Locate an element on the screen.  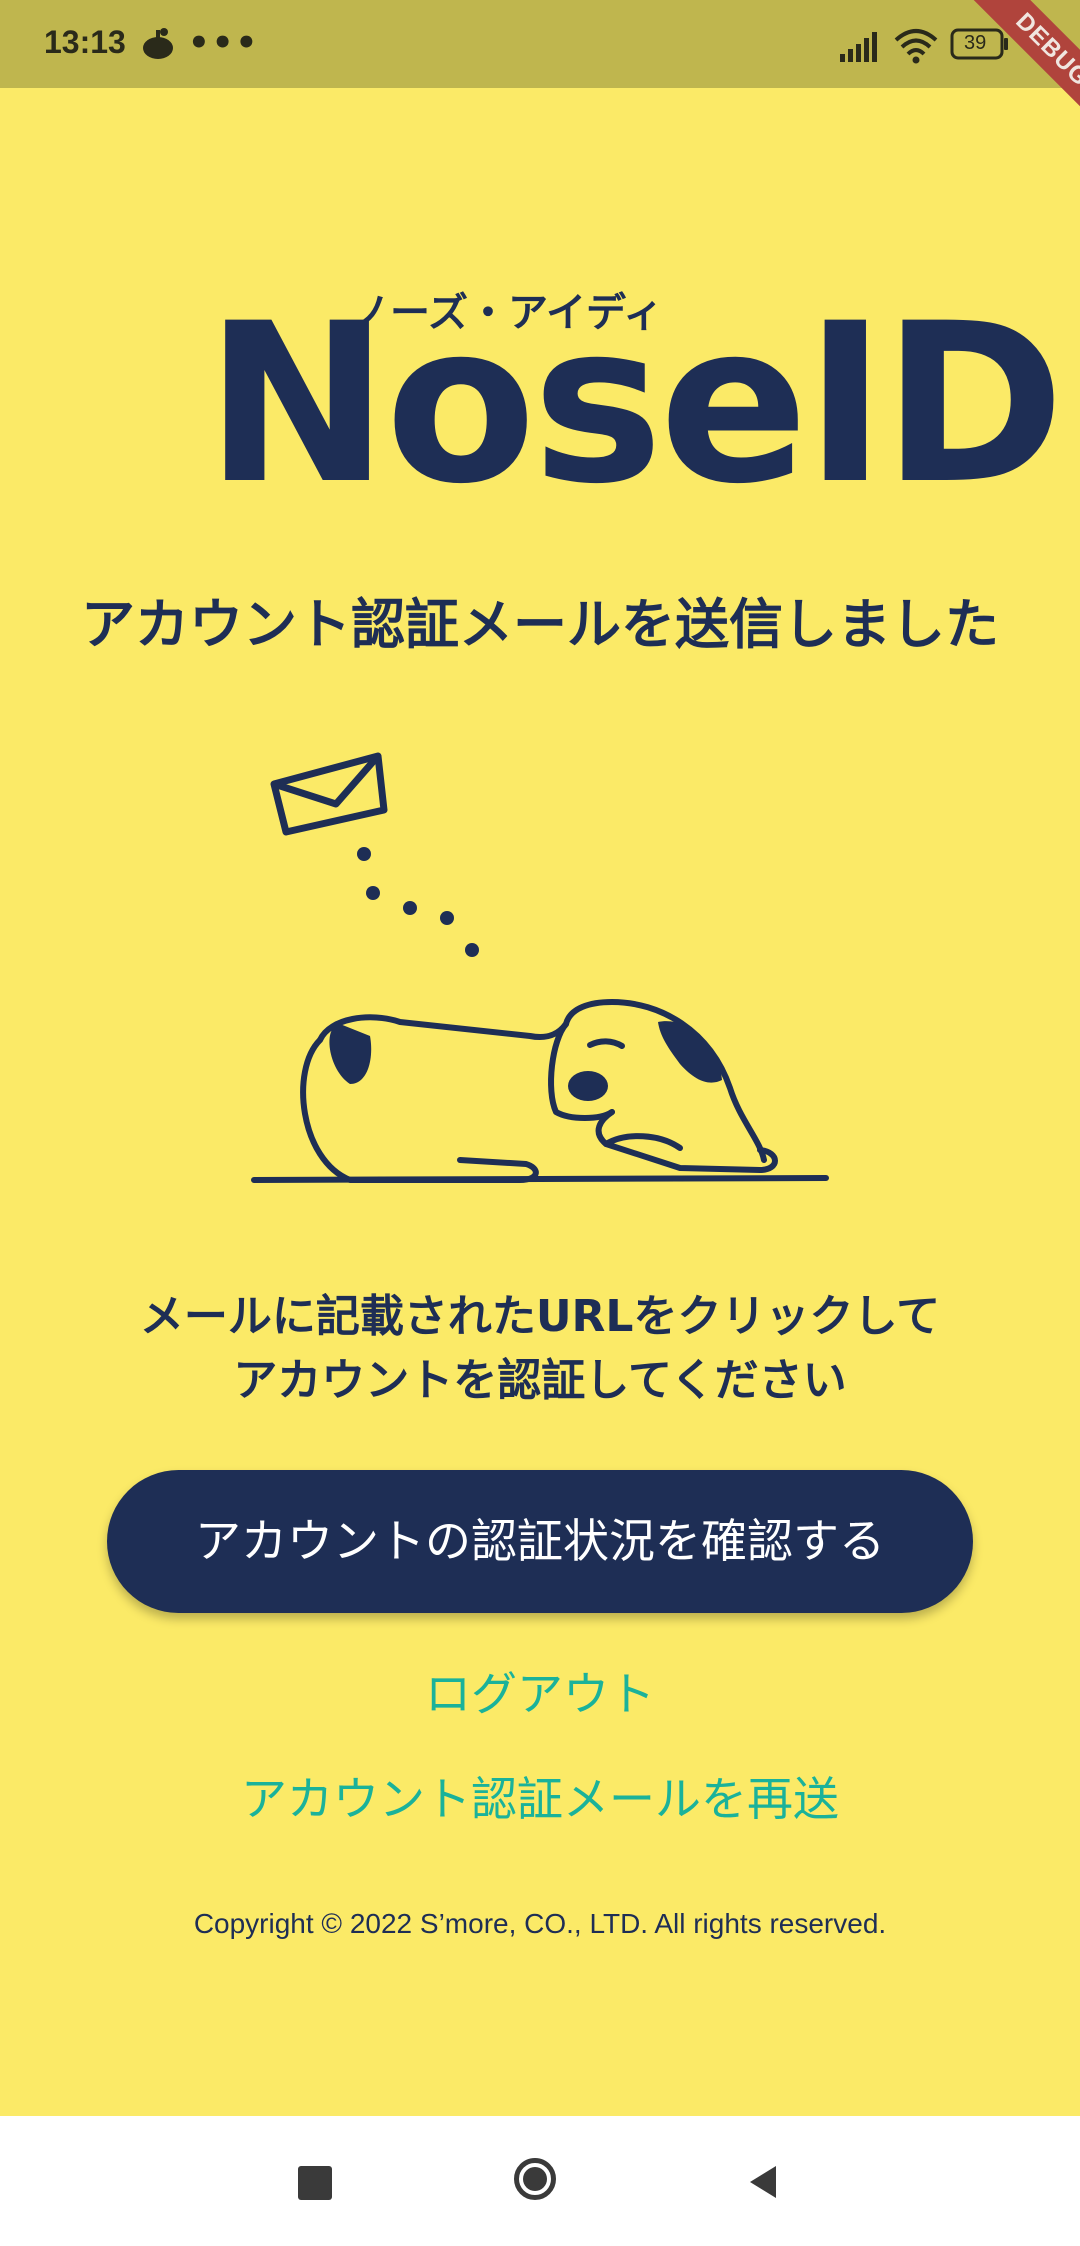
status-bar: 13:13 ••• 39 DEBUG is located at coordinates (540, 71).